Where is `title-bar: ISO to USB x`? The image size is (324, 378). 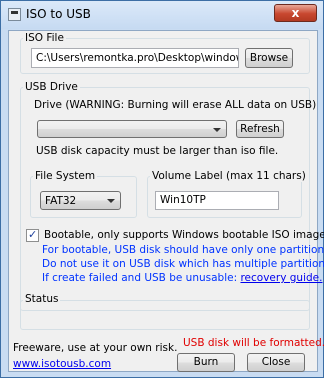 title-bar: ISO to USB x is located at coordinates (162, 15).